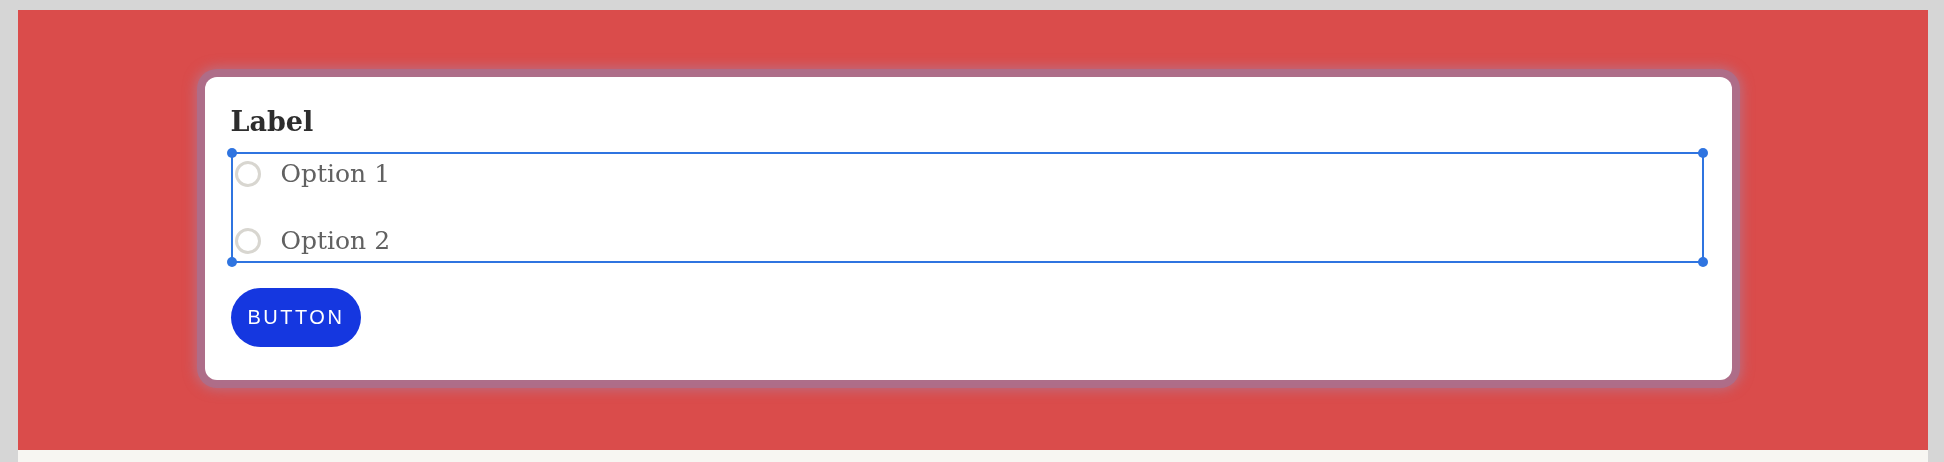 The image size is (1944, 462). I want to click on form-label: Label, so click(272, 122).